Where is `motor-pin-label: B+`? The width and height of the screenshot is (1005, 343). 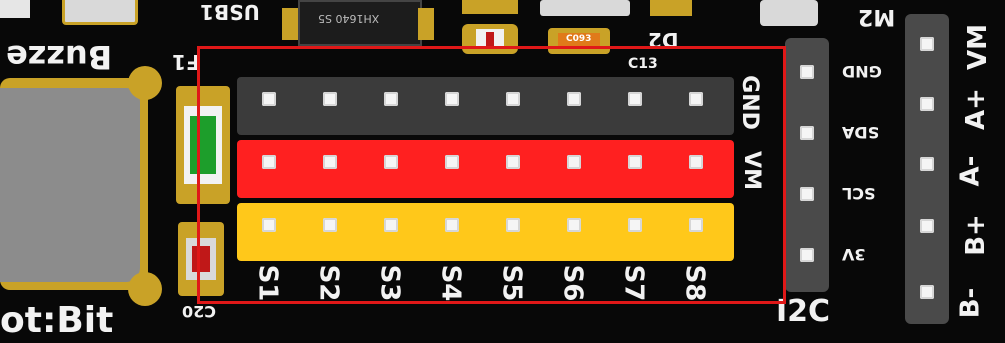 motor-pin-label: B+ is located at coordinates (975, 235).